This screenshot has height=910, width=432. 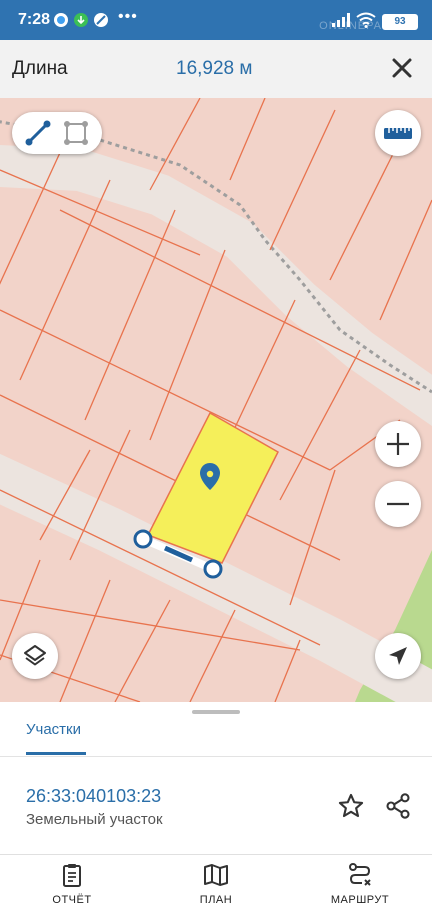 What do you see at coordinates (101, 20) in the screenshot?
I see `app-notification-icon` at bounding box center [101, 20].